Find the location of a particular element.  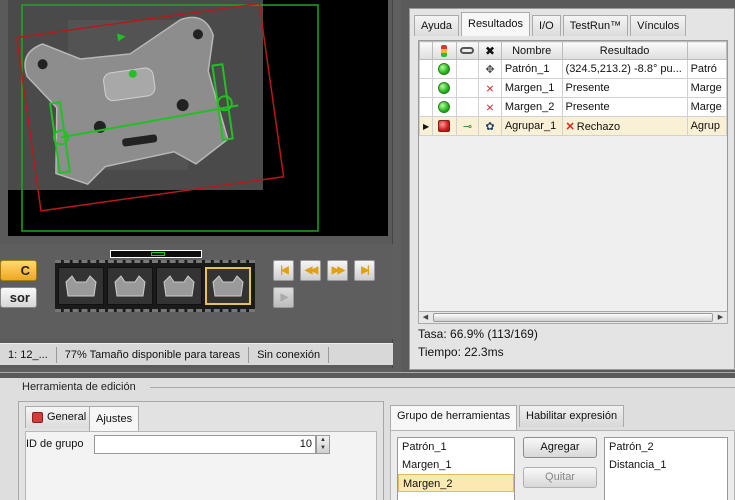

tab-general-label: General is located at coordinates (67, 417).